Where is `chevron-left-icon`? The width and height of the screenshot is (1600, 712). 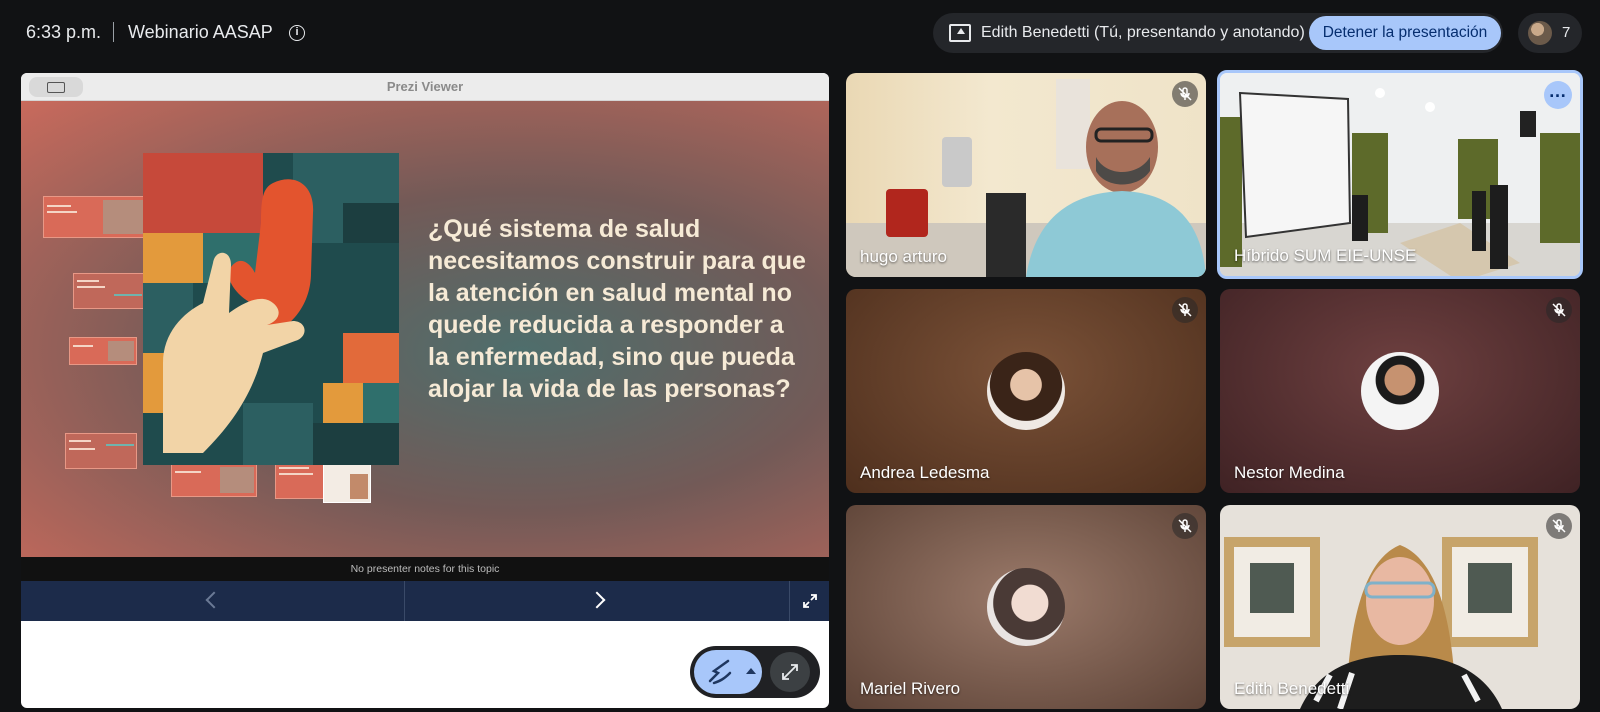 chevron-left-icon is located at coordinates (214, 600).